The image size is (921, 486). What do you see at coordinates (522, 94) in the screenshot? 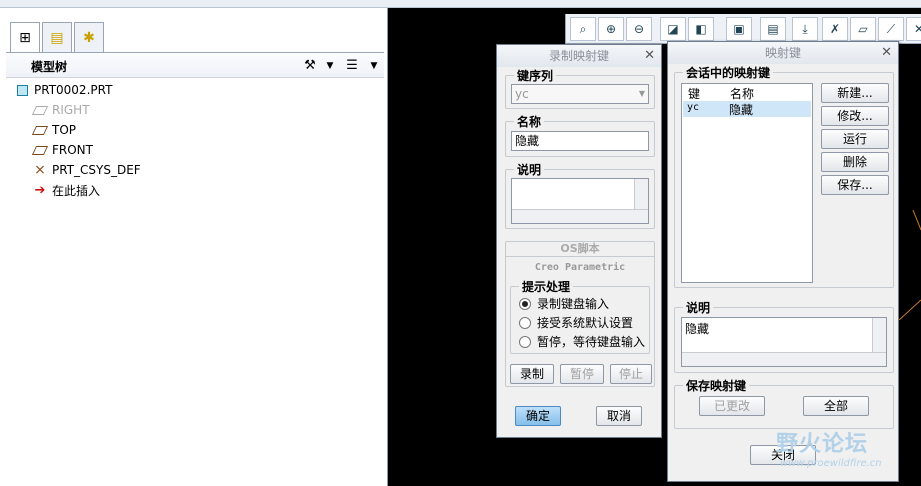
I see `key-sequence-value: yc` at bounding box center [522, 94].